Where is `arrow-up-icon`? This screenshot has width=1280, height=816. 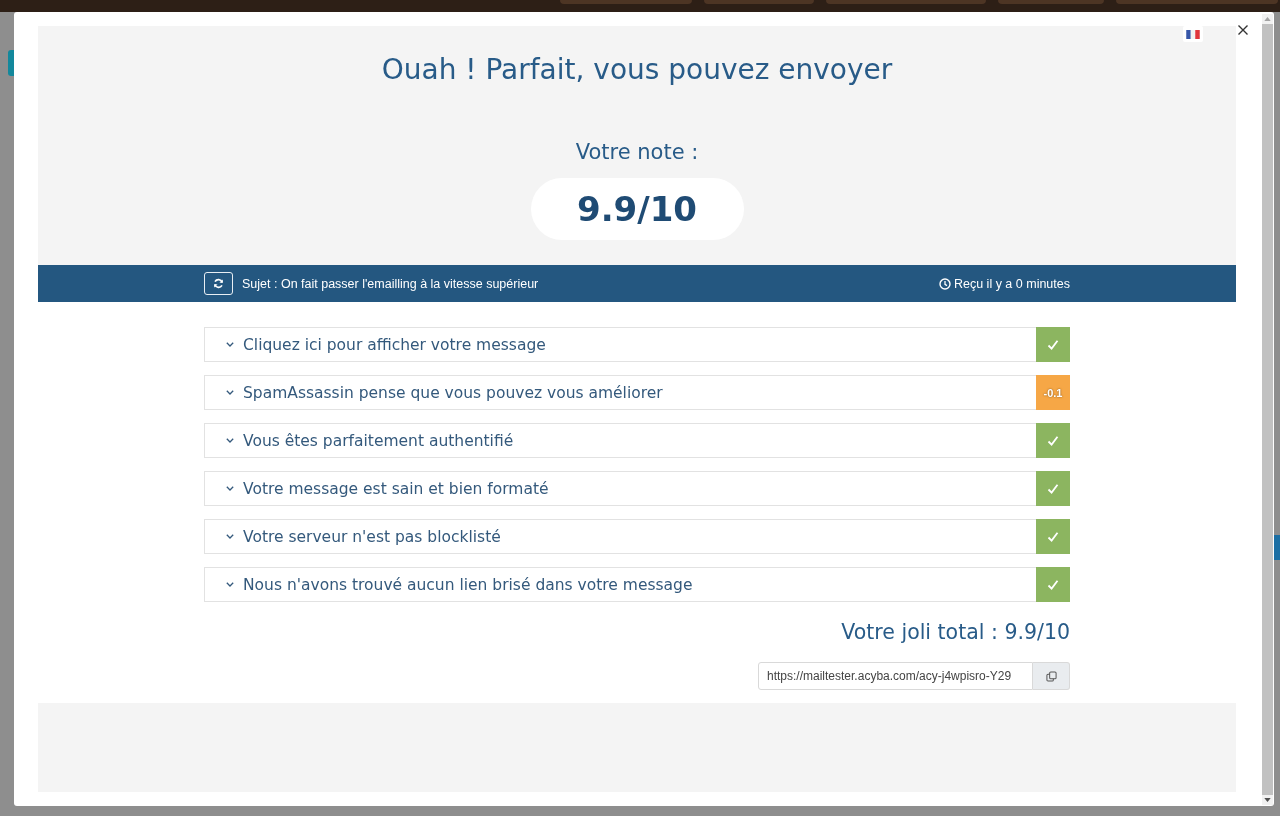 arrow-up-icon is located at coordinates (1267, 19).